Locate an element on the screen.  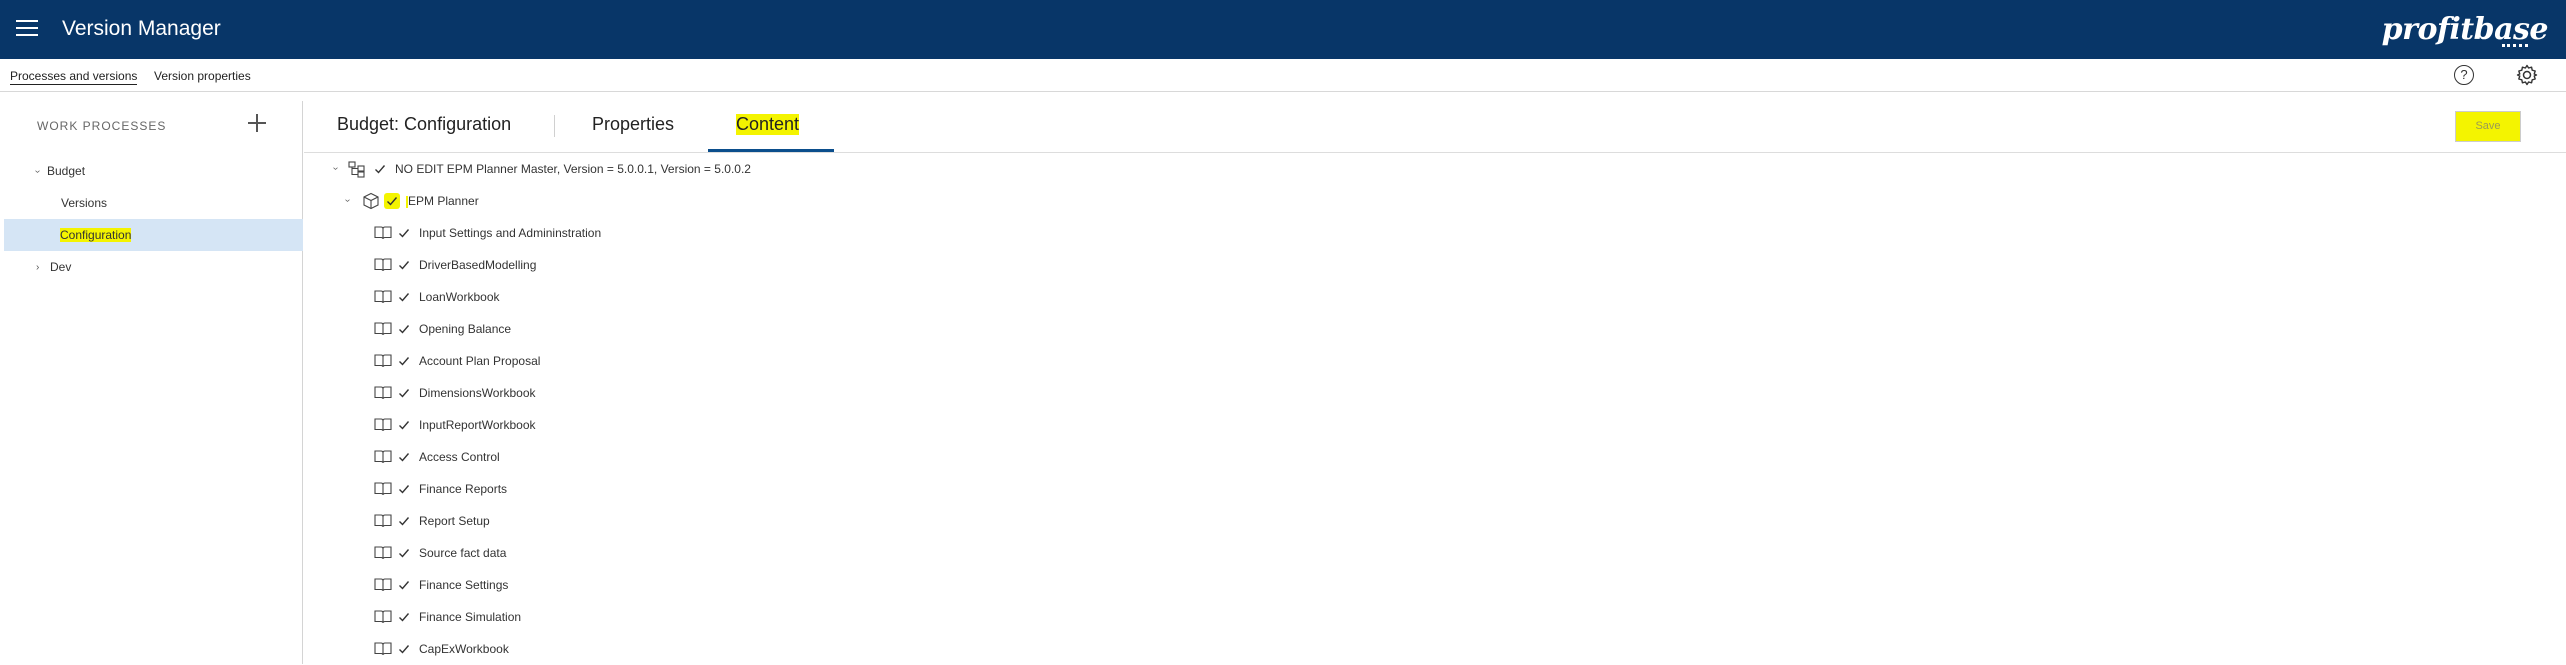
workbook-label: Source fact data is located at coordinates (463, 553).